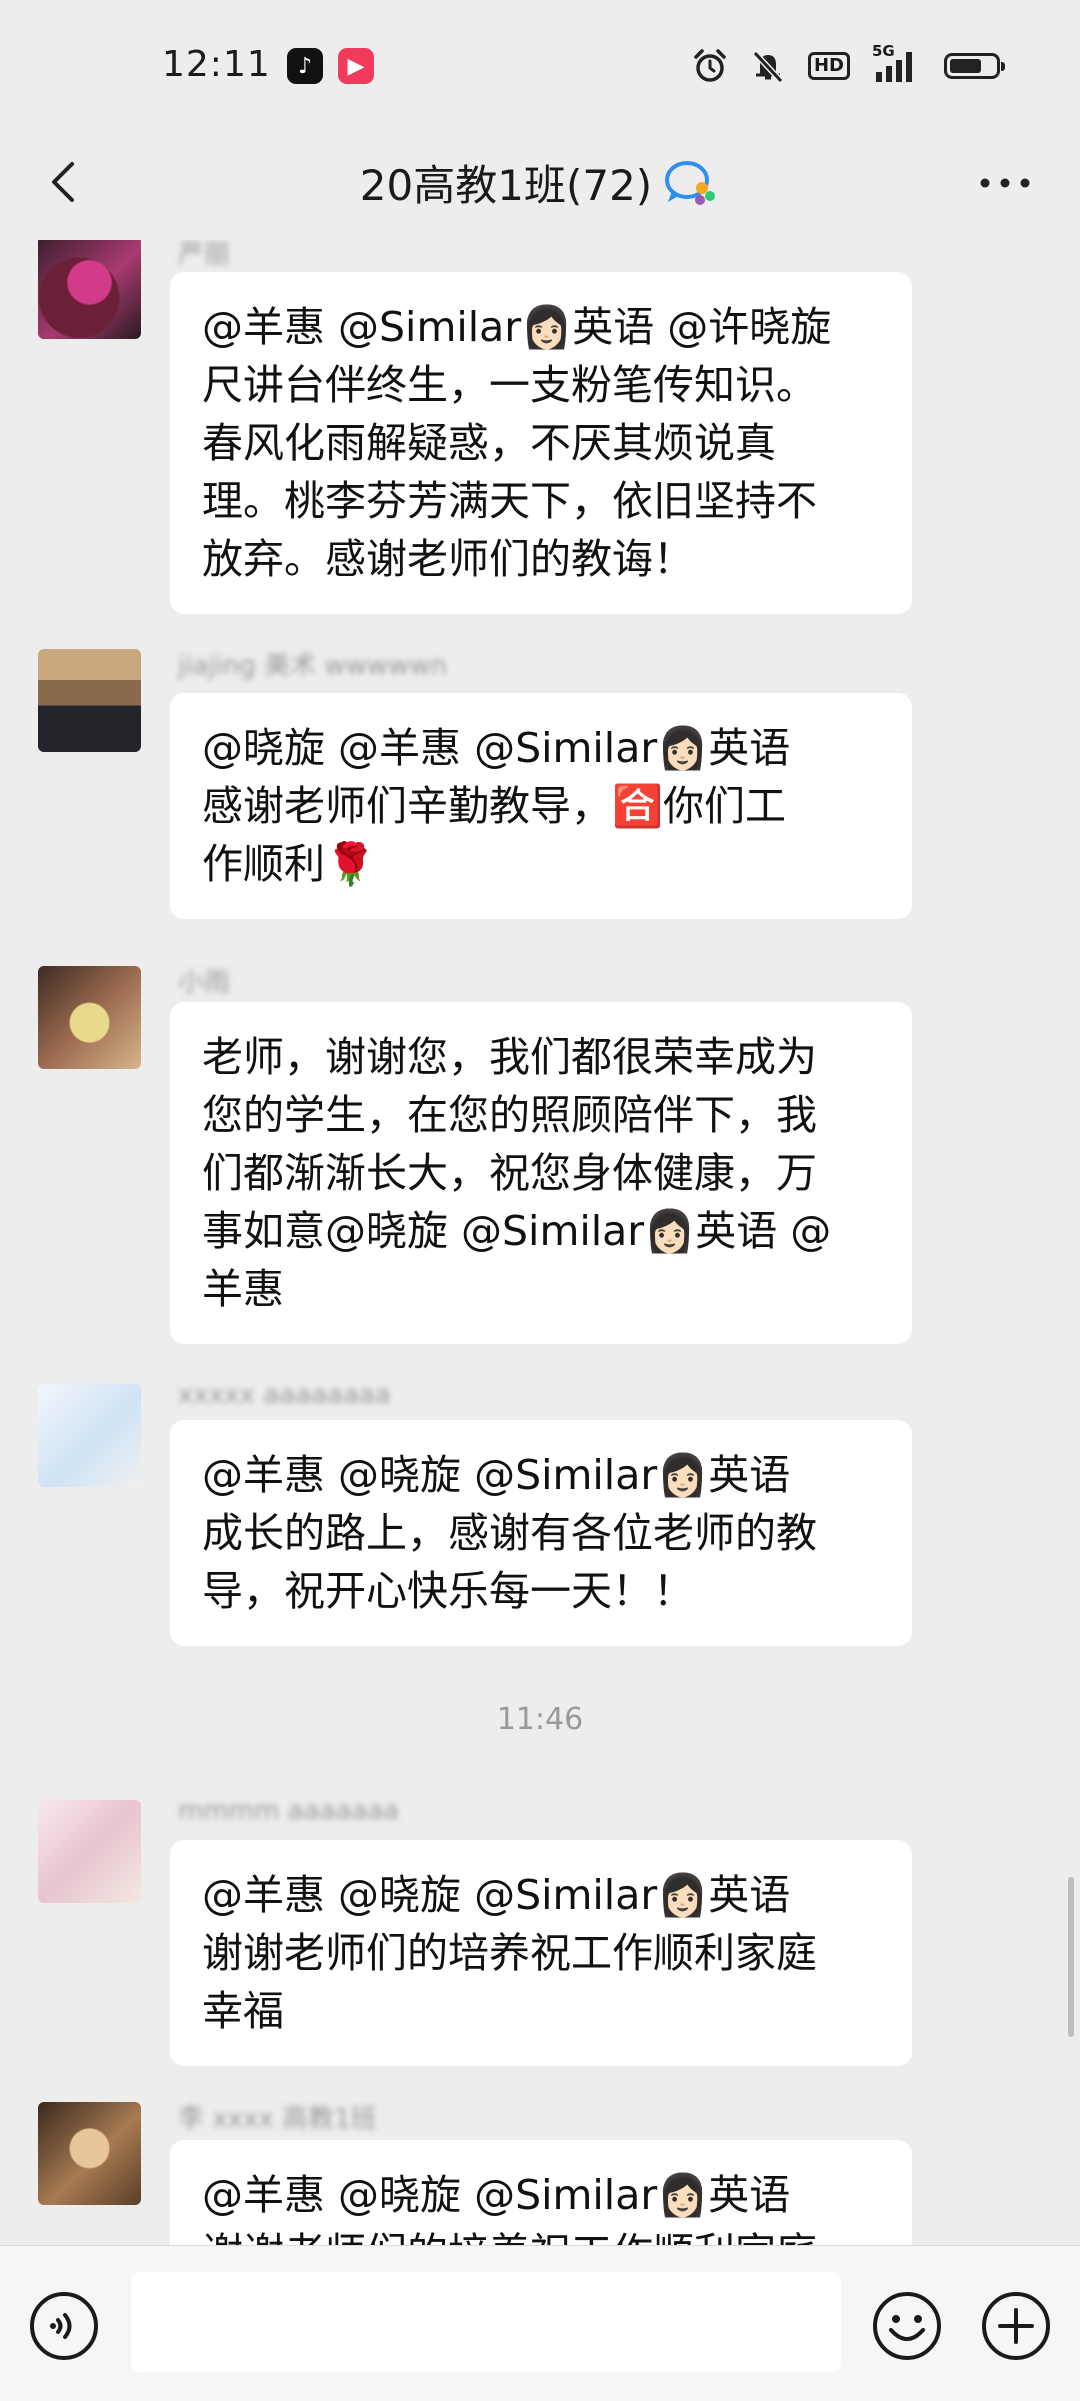 This screenshot has width=1080, height=2401. I want to click on status-time: 12:11, so click(216, 64).